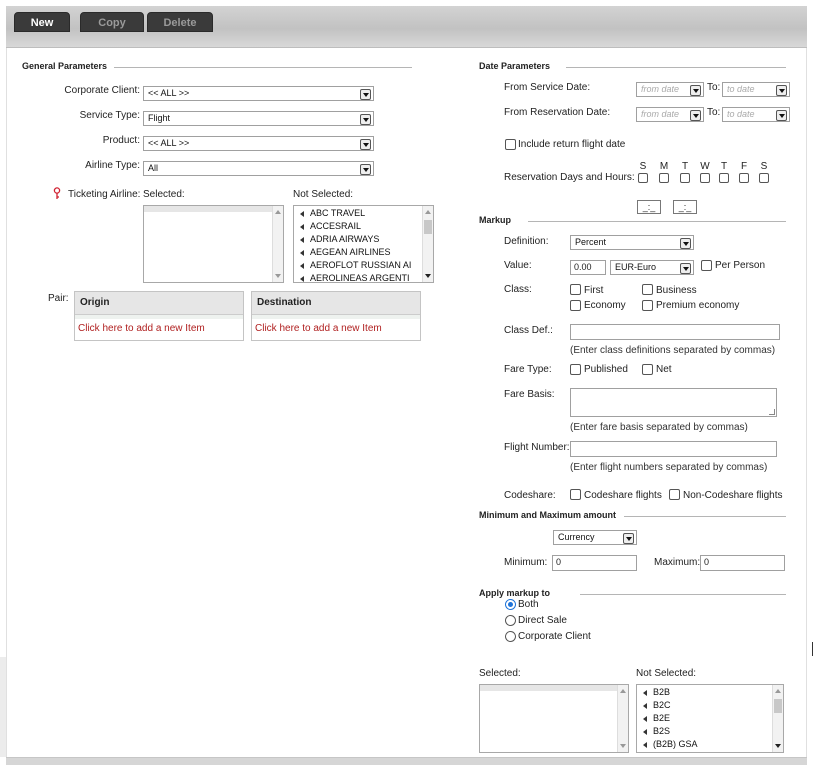 The image size is (814, 772). I want to click on class-first-checkbox, so click(575, 289).